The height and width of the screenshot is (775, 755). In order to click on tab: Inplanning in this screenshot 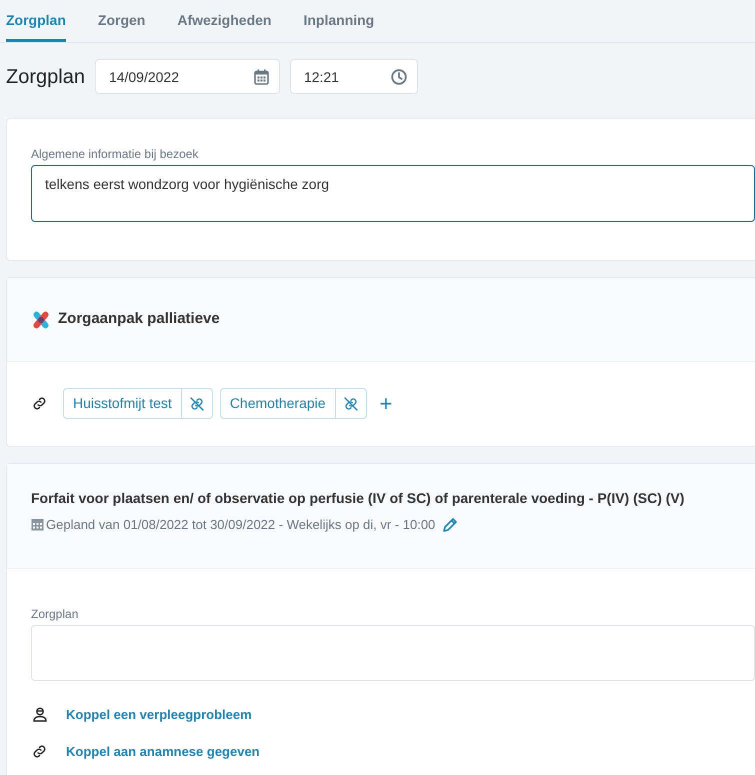, I will do `click(338, 21)`.